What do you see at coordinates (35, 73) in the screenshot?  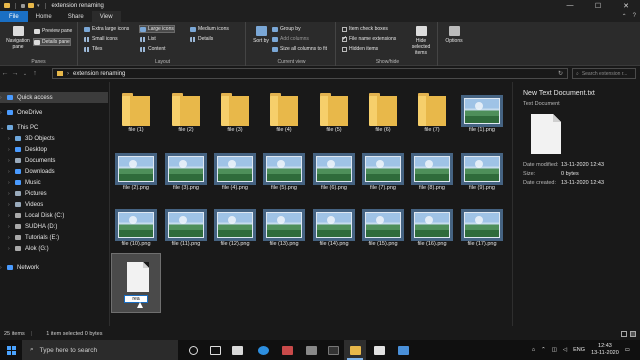 I see `up-arrow-icon: ↑` at bounding box center [35, 73].